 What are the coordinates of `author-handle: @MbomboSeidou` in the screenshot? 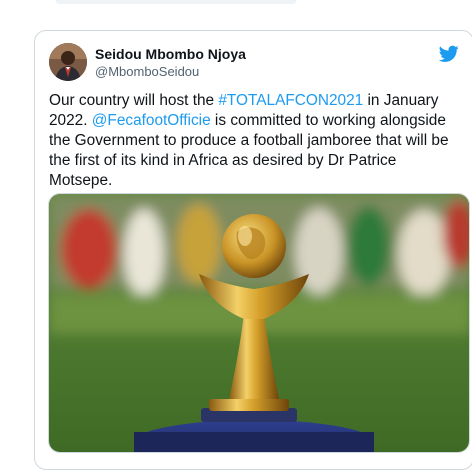 It's located at (147, 71).